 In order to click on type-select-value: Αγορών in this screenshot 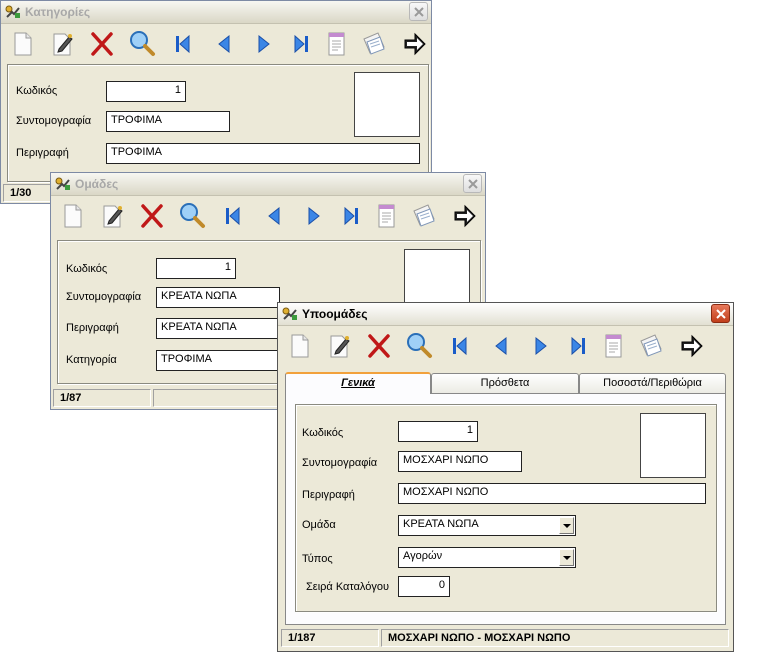, I will do `click(423, 556)`.